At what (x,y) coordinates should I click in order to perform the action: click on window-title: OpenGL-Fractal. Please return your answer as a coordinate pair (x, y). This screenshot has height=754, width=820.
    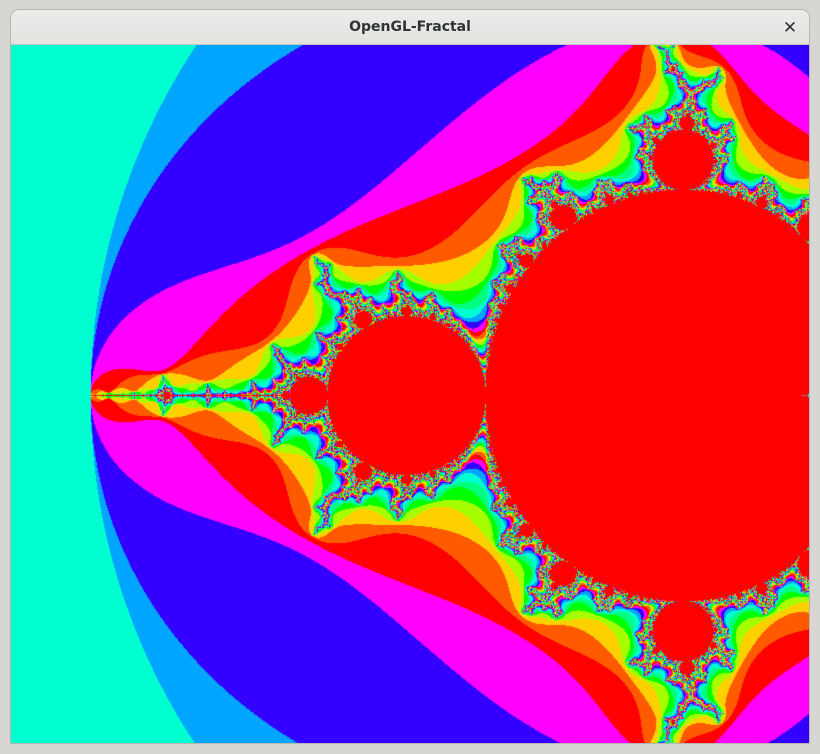
    Looking at the image, I should click on (410, 27).